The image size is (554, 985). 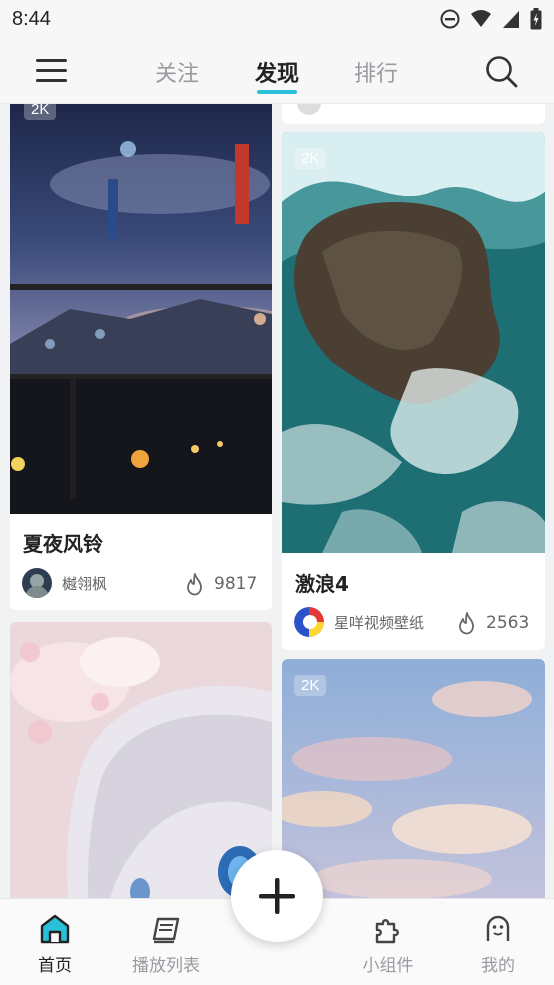 I want to click on plus-icon, so click(x=277, y=896).